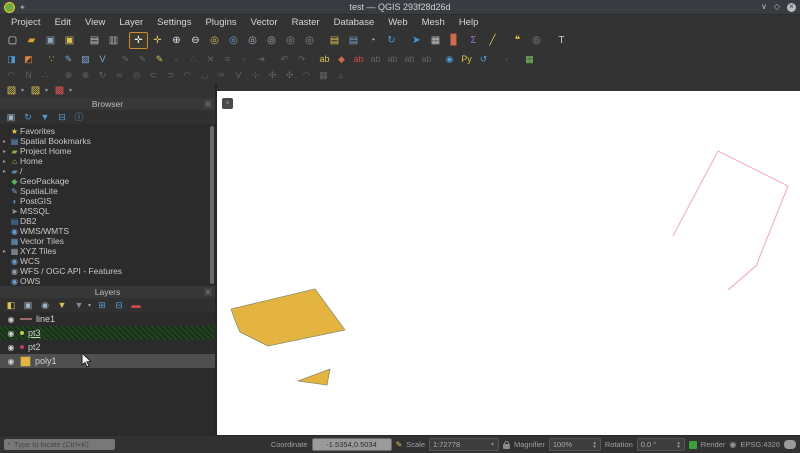  What do you see at coordinates (107, 271) in the screenshot?
I see `browser-item-wfs-ogc-api-features: ◉ WFS / OGC API - Features` at bounding box center [107, 271].